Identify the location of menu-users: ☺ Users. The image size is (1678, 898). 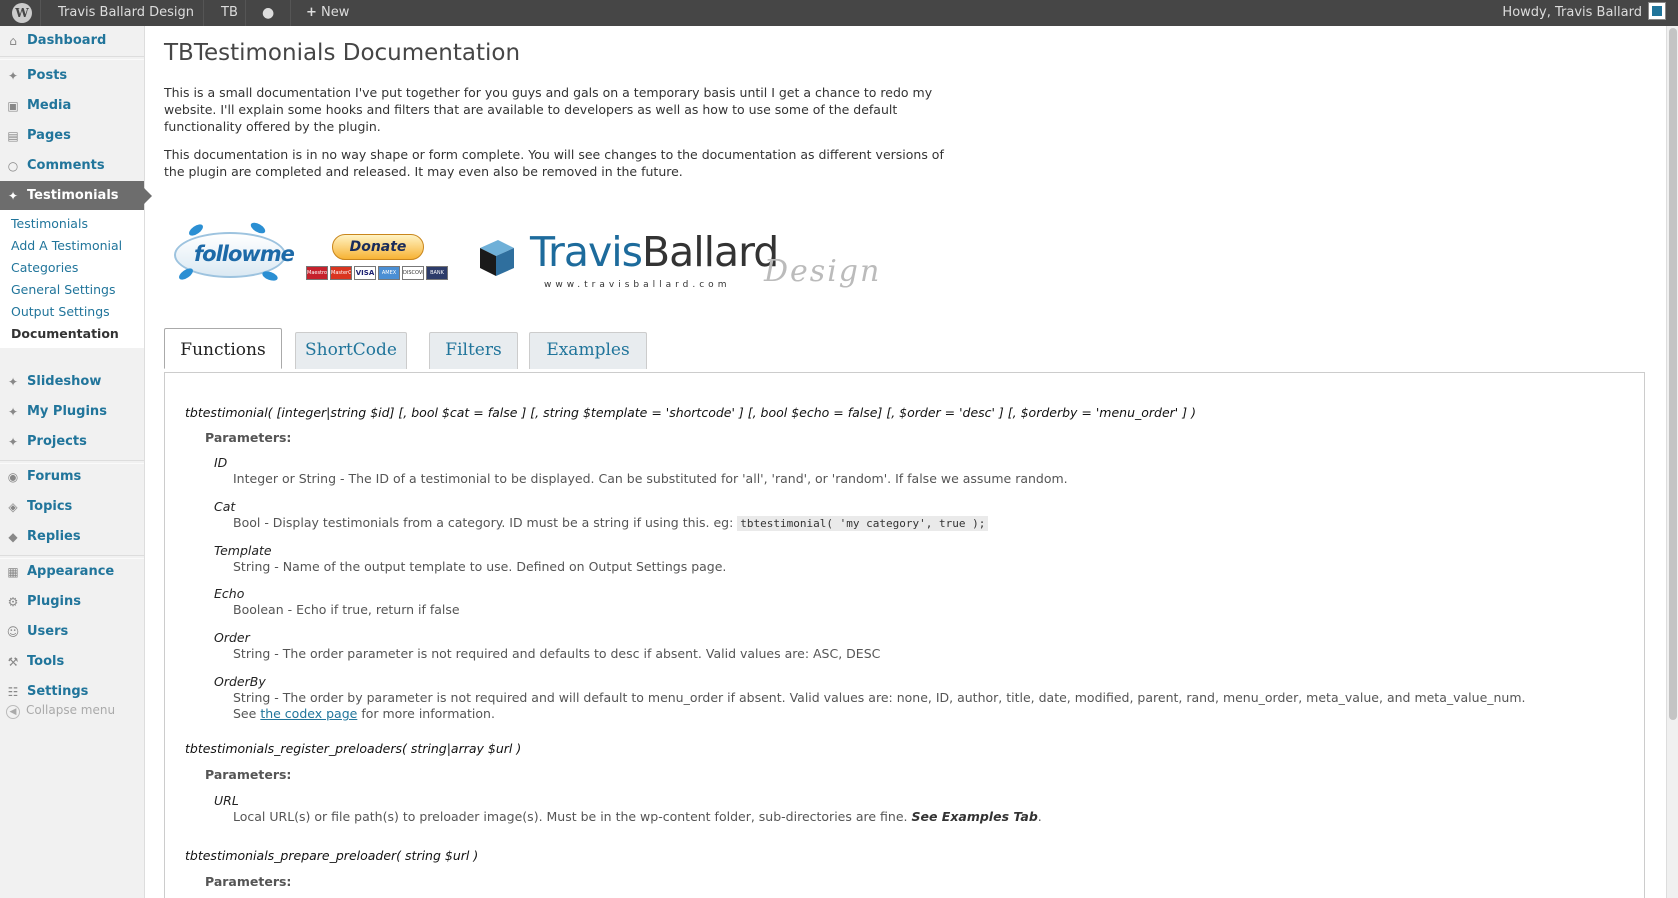
(72, 632).